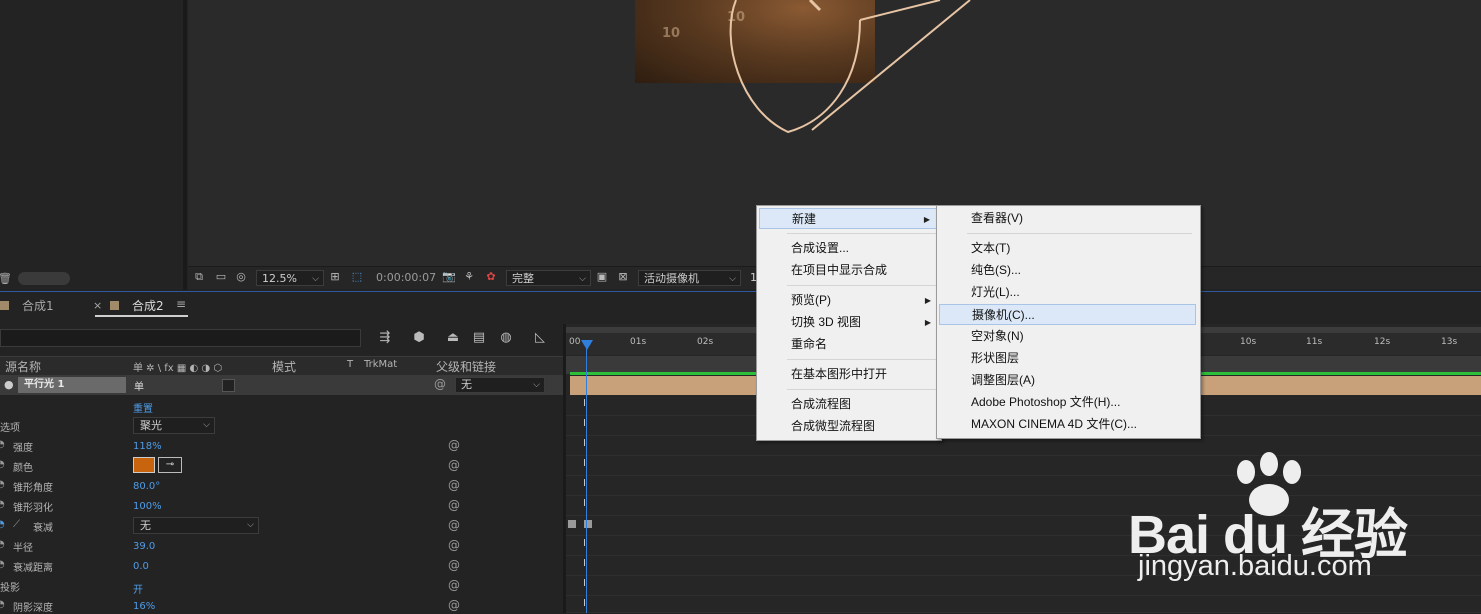  What do you see at coordinates (143, 407) in the screenshot?
I see `reset-link: 重置` at bounding box center [143, 407].